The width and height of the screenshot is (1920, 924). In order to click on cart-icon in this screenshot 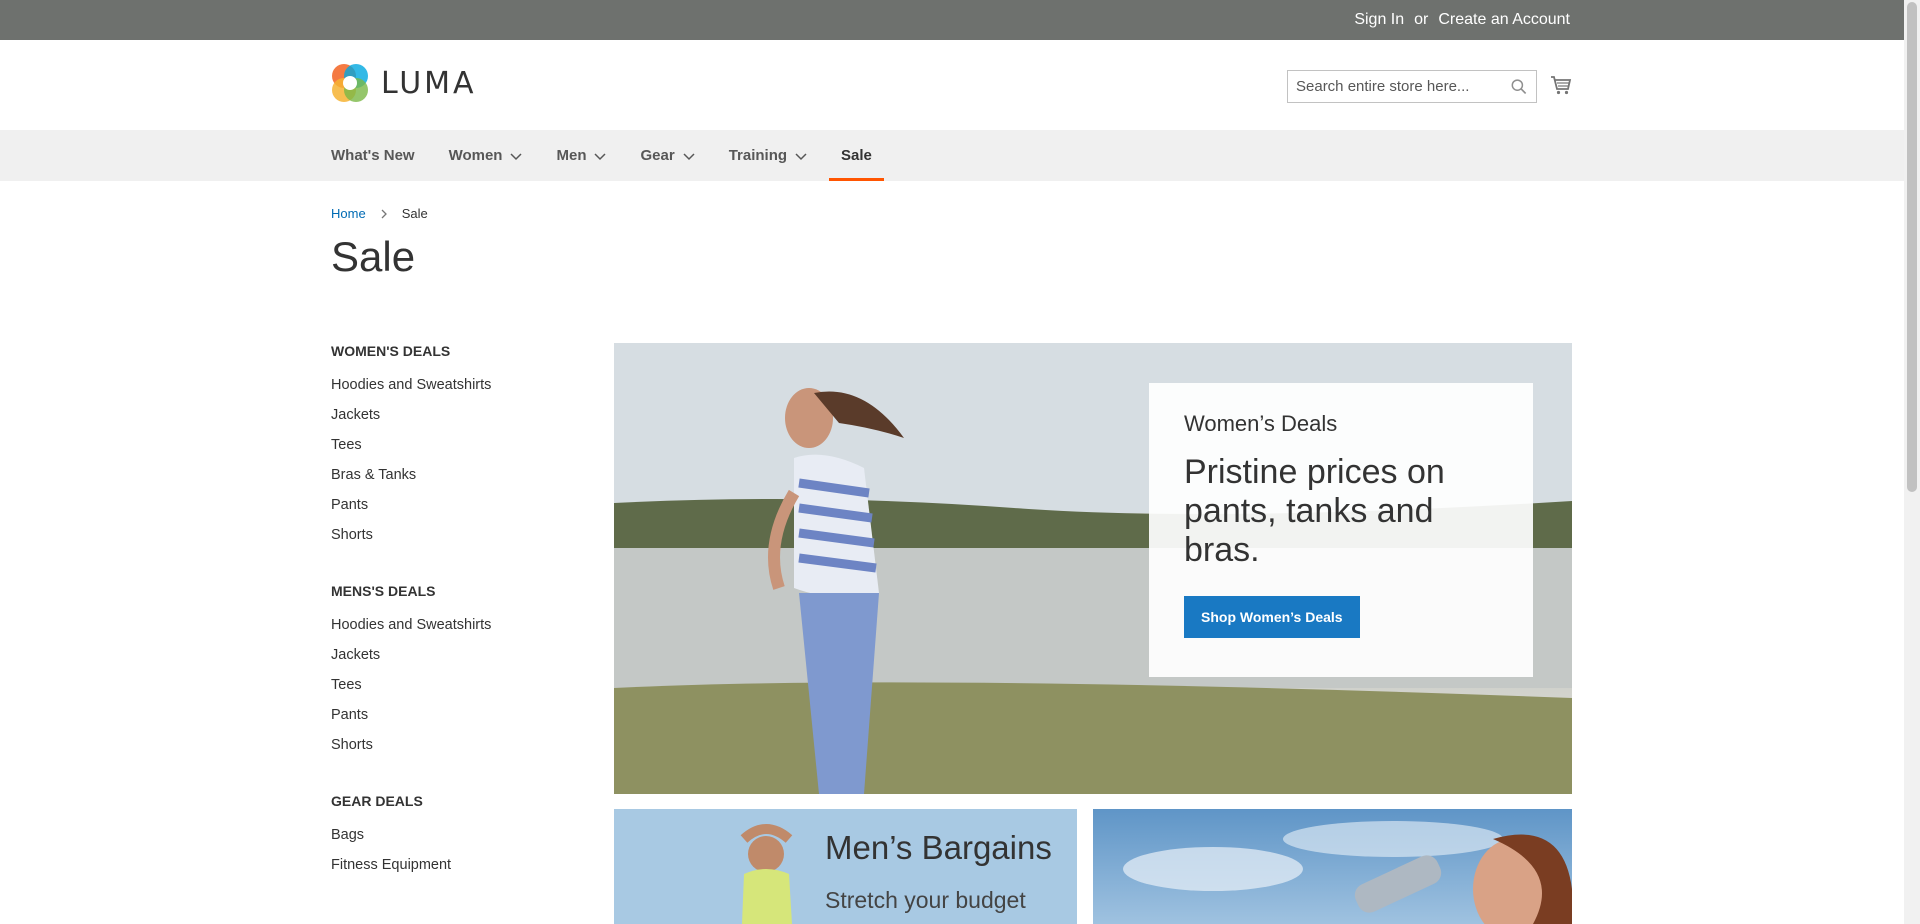, I will do `click(1561, 85)`.